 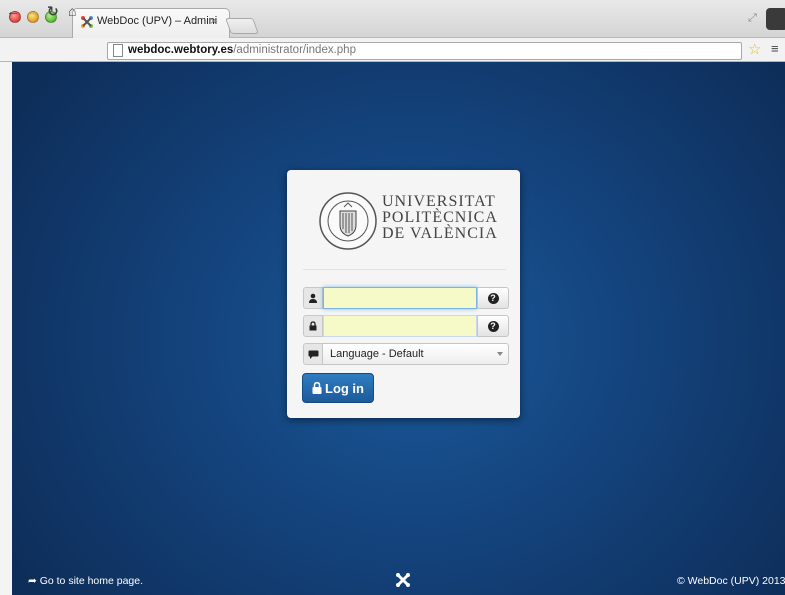 What do you see at coordinates (415, 354) in the screenshot?
I see `language-select: Language - Default` at bounding box center [415, 354].